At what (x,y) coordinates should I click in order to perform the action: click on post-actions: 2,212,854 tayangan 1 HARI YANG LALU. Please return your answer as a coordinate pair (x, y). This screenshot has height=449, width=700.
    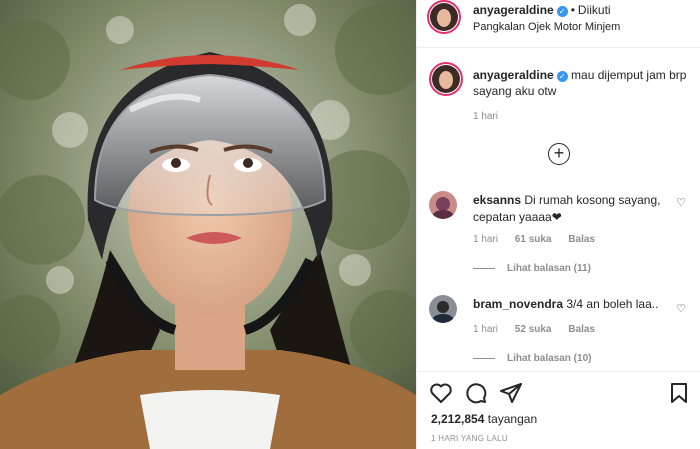
    Looking at the image, I should click on (558, 410).